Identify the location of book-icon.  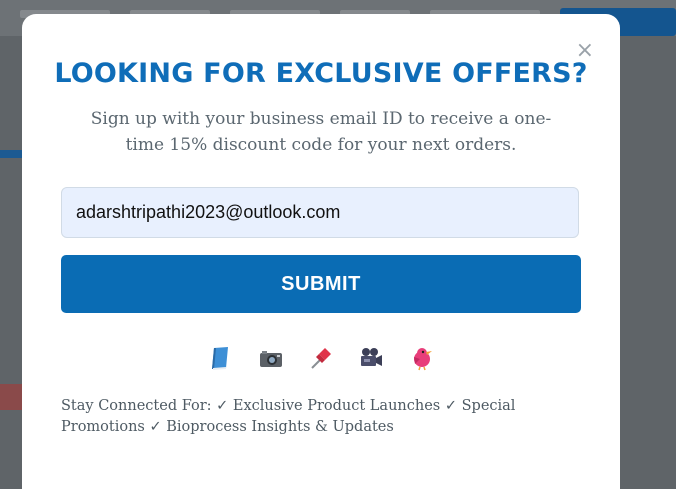
(221, 358).